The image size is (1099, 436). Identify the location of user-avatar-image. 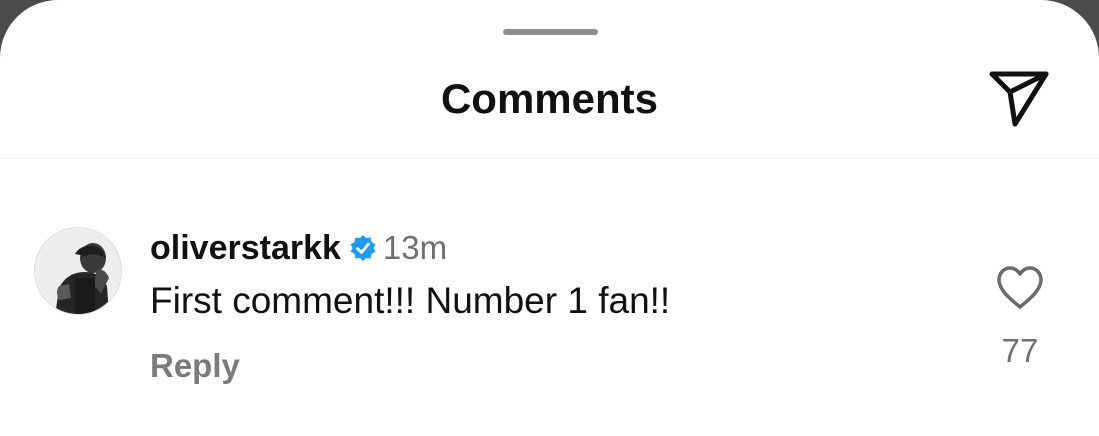
(78, 271).